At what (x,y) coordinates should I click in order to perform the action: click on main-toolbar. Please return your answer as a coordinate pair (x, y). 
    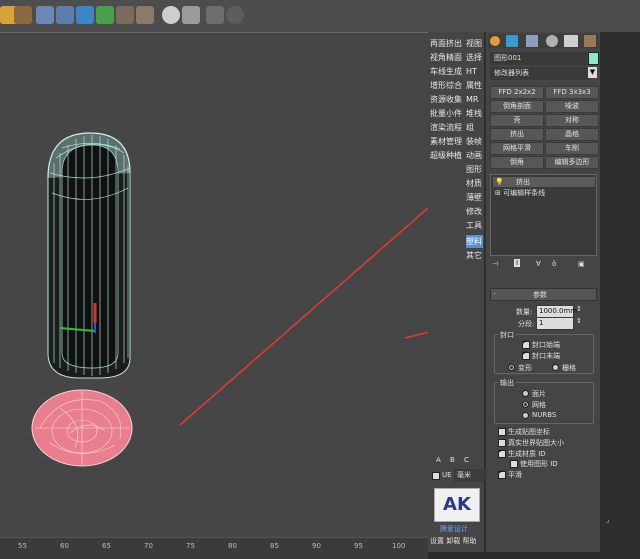
    Looking at the image, I should click on (320, 16).